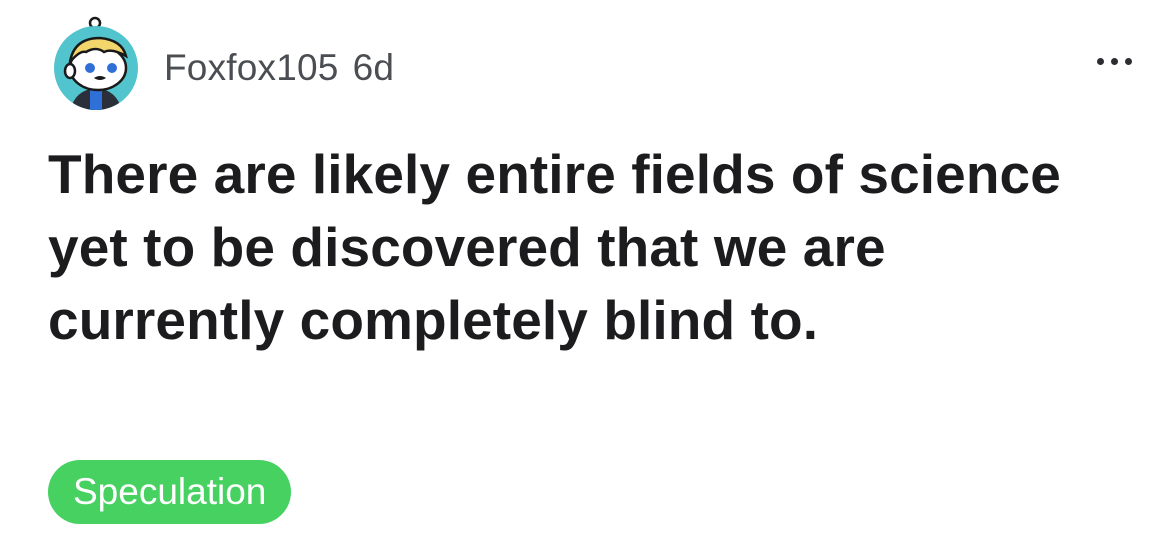 This screenshot has width=1170, height=542. I want to click on flair-badge: Speculation, so click(170, 492).